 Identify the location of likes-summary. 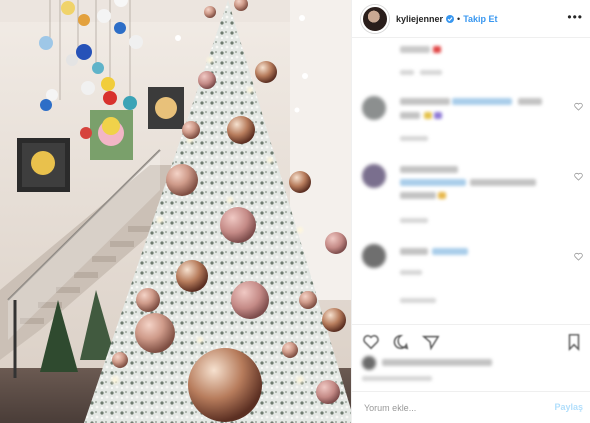
(472, 373).